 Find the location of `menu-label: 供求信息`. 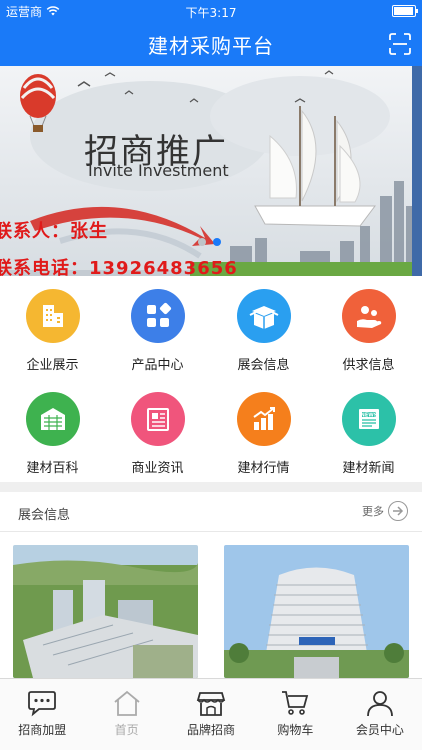

menu-label: 供求信息 is located at coordinates (368, 365).